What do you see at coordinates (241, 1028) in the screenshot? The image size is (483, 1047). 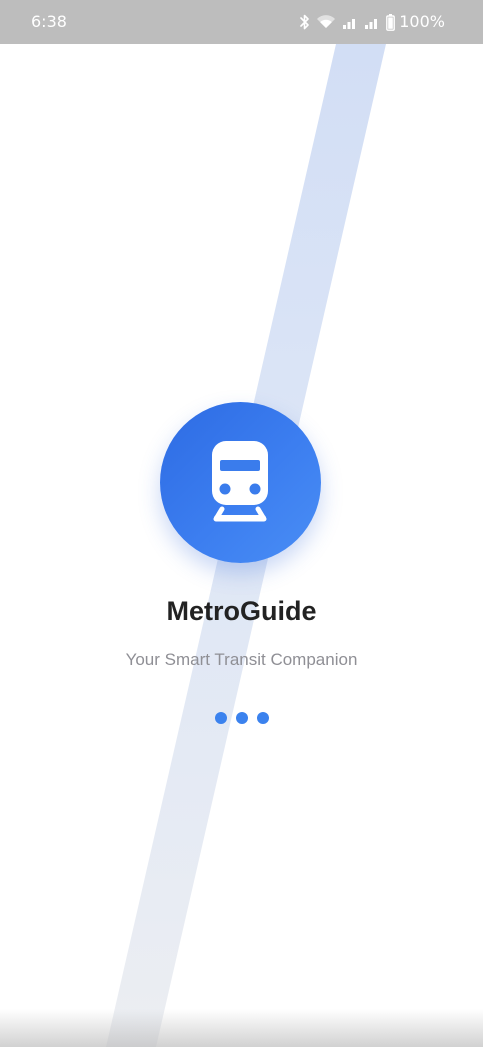 I see `gesture-nav-area` at bounding box center [241, 1028].